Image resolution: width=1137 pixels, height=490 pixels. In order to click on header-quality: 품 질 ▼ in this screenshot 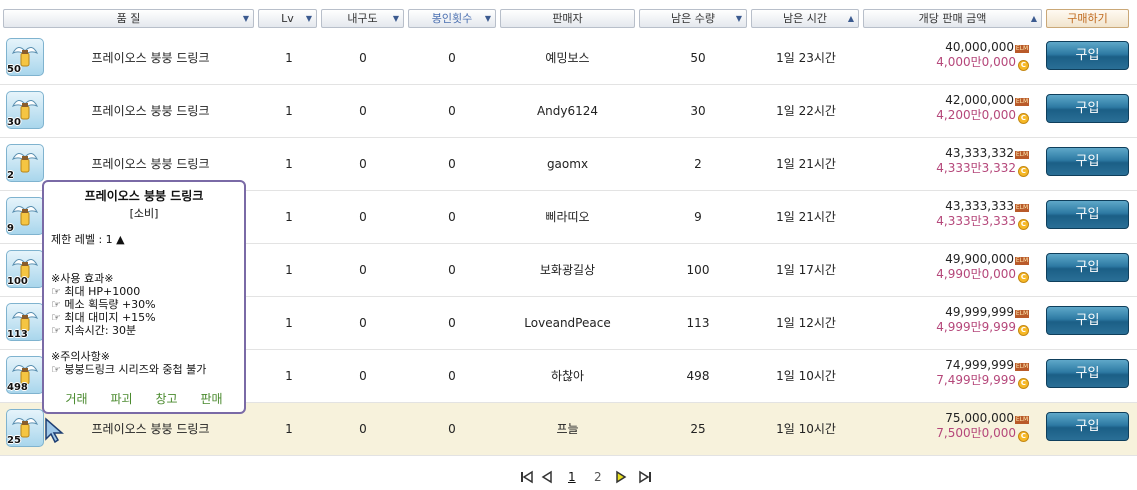, I will do `click(128, 18)`.